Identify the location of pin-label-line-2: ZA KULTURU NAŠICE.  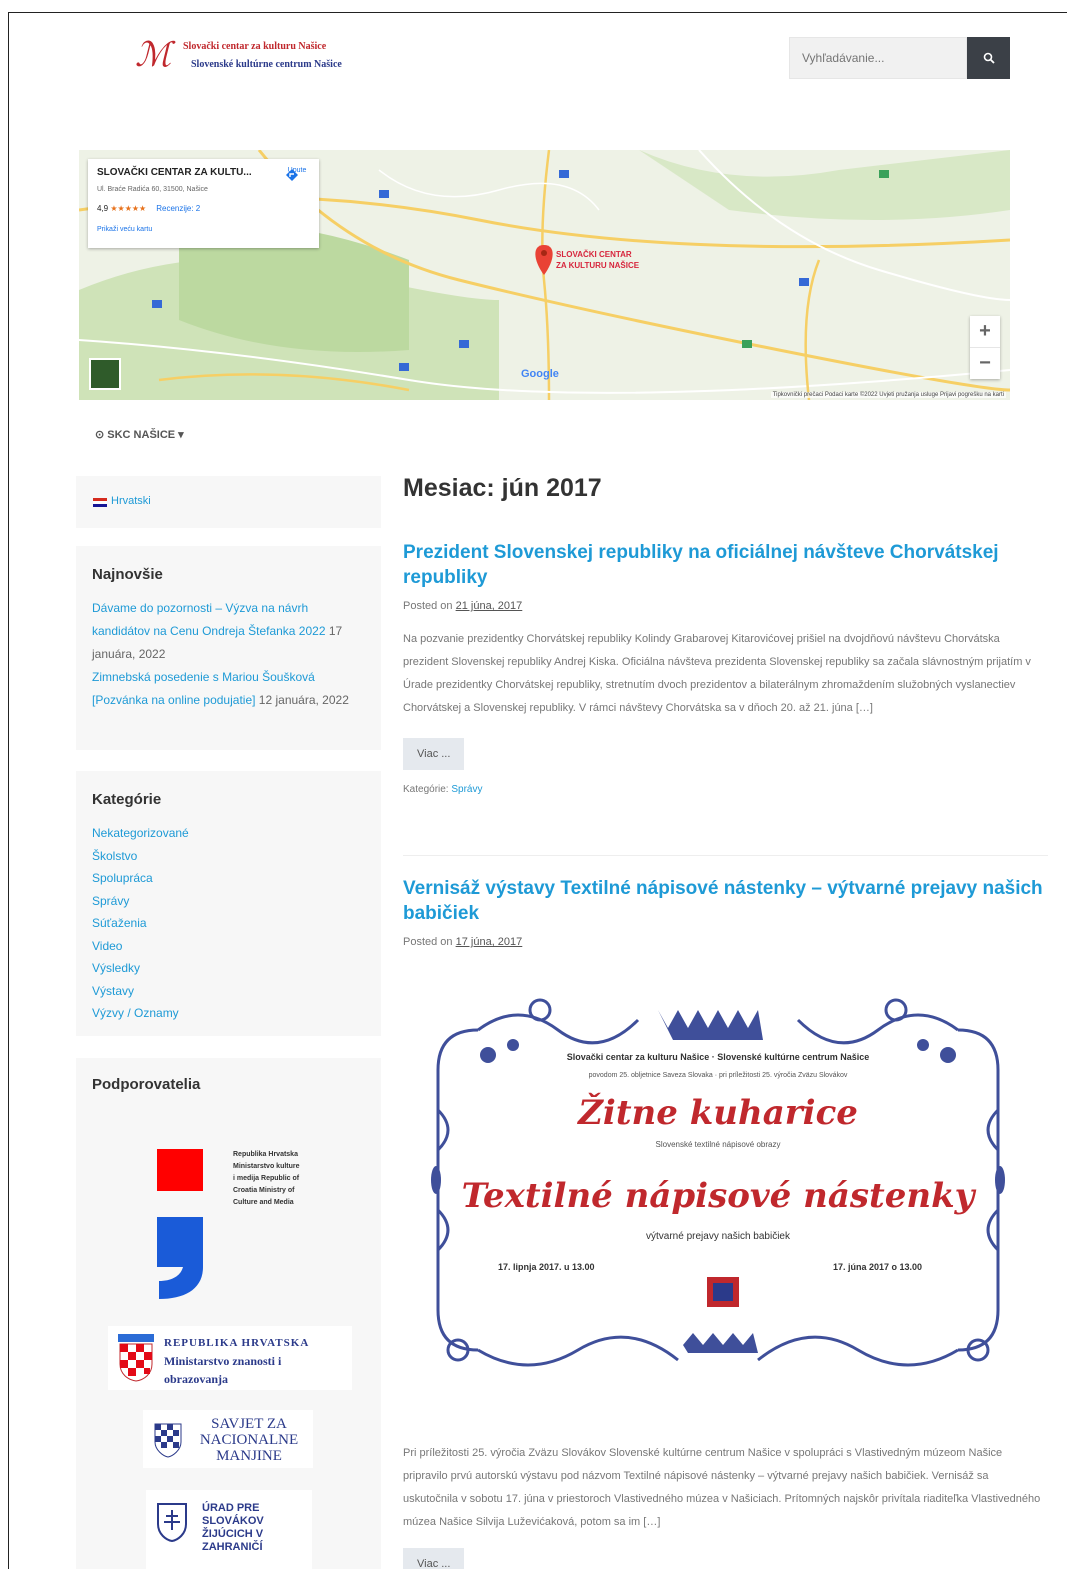
(598, 265).